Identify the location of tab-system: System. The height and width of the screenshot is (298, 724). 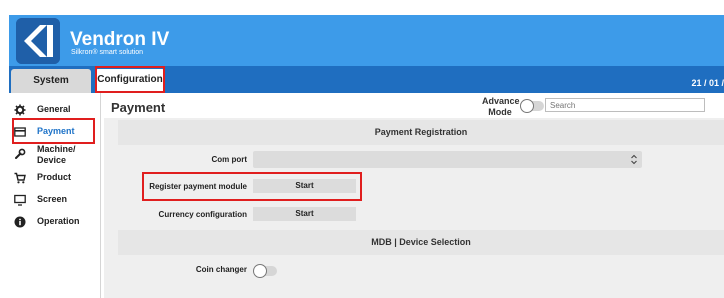
(51, 81).